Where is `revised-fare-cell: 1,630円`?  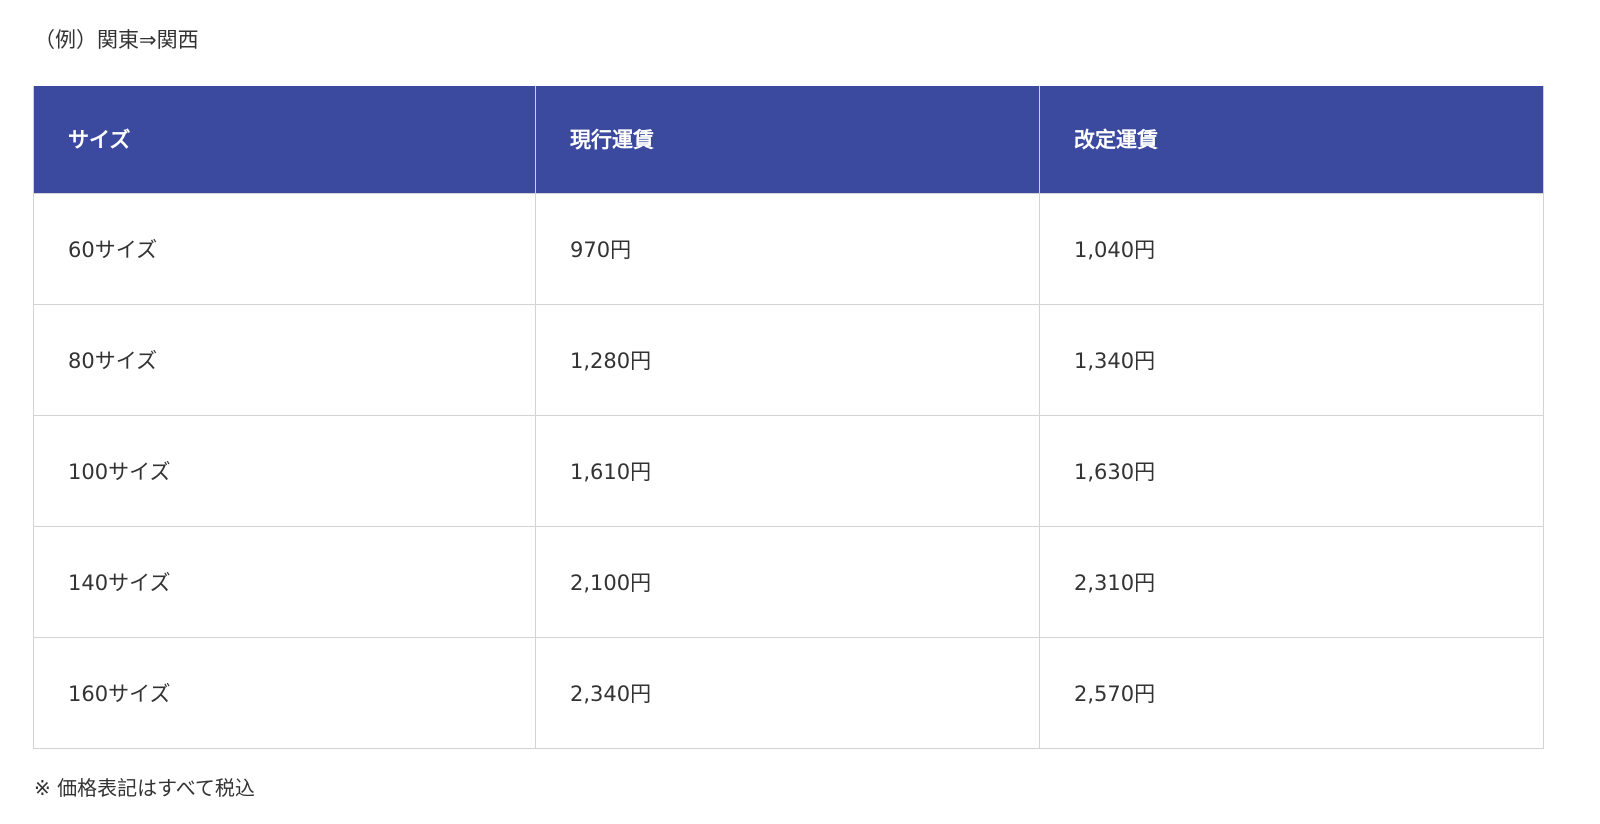 revised-fare-cell: 1,630円 is located at coordinates (1291, 470).